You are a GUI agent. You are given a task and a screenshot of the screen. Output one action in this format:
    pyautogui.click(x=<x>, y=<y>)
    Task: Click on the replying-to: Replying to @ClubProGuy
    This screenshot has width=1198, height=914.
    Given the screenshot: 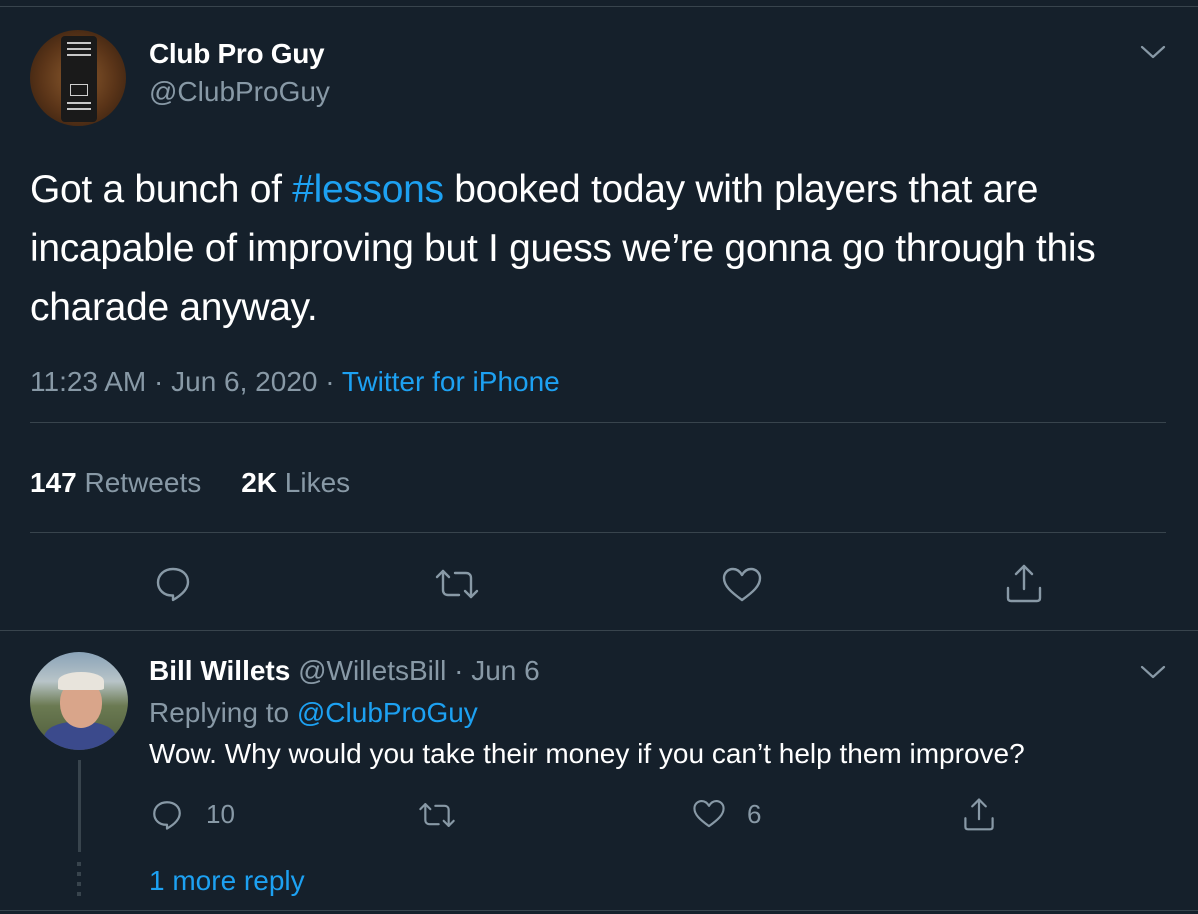 What is the action you would take?
    pyautogui.click(x=313, y=713)
    